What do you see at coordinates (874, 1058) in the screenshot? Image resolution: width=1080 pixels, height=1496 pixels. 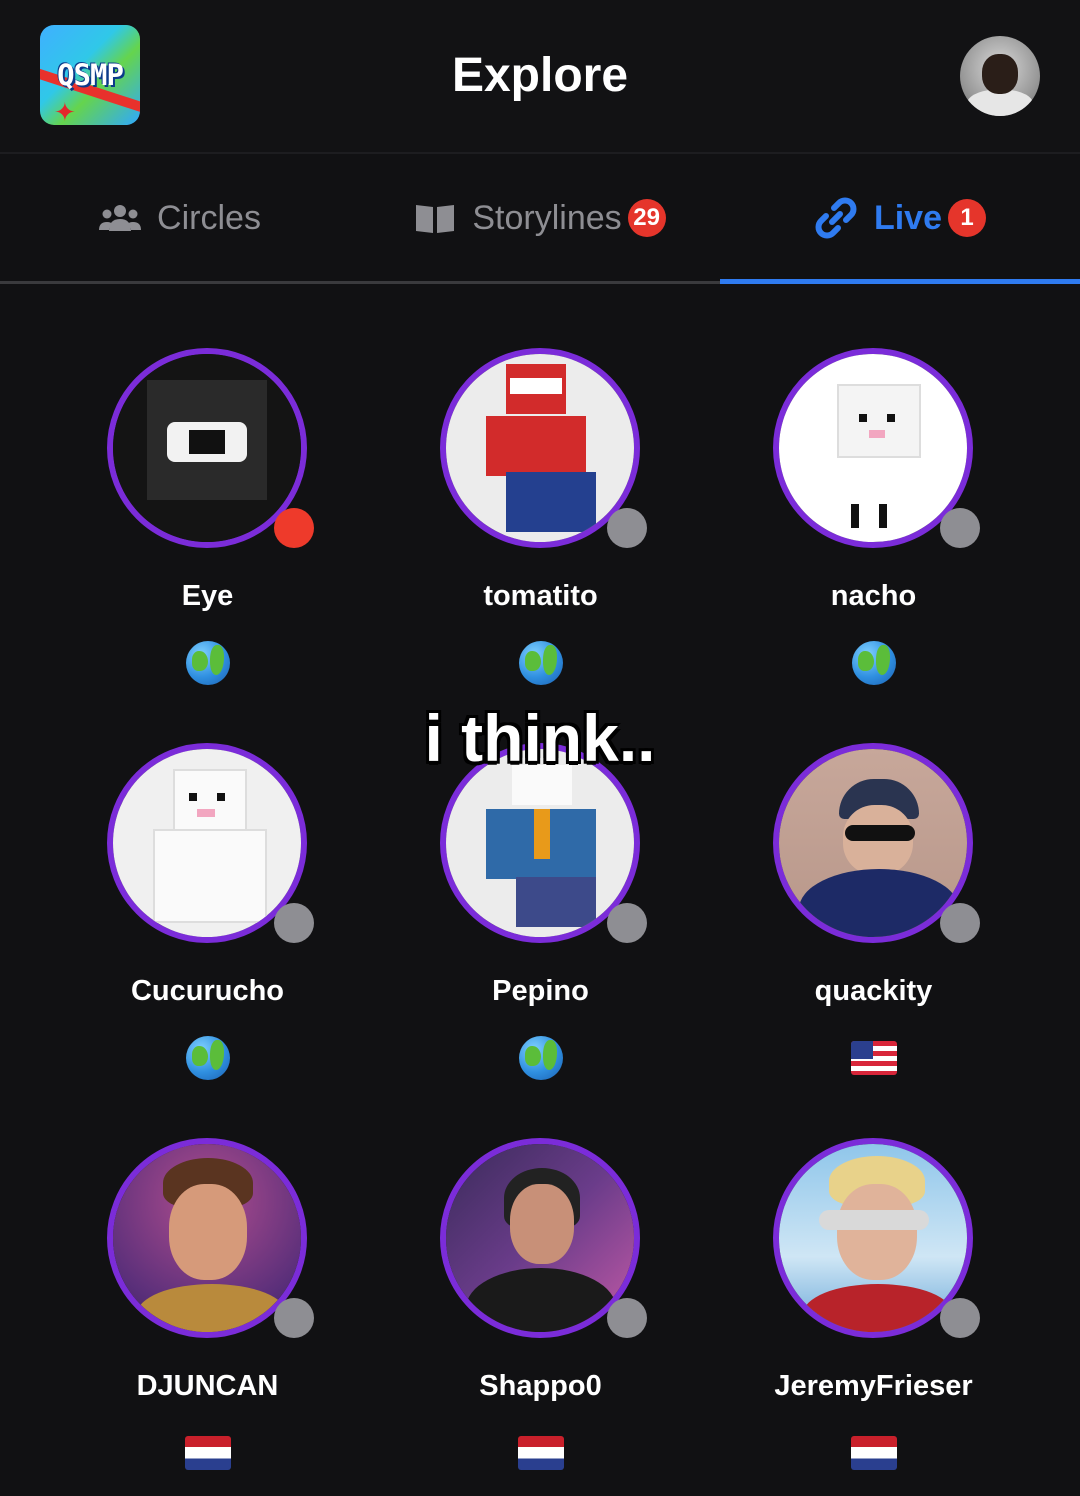 I see `us-flag-icon` at bounding box center [874, 1058].